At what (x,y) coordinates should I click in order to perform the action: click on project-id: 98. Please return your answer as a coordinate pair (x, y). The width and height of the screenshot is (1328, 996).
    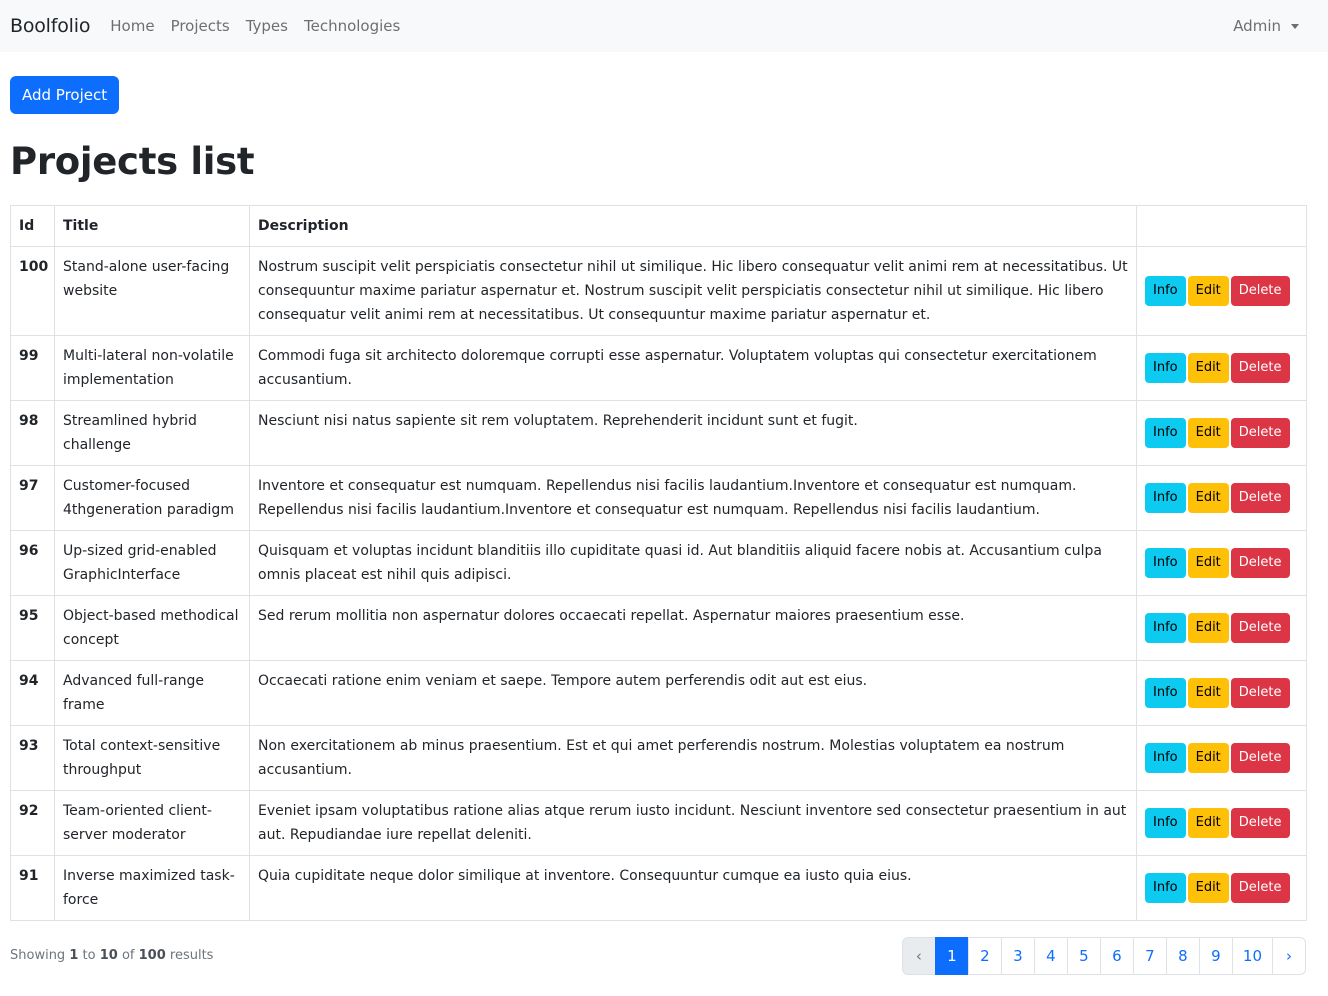
    Looking at the image, I should click on (32, 432).